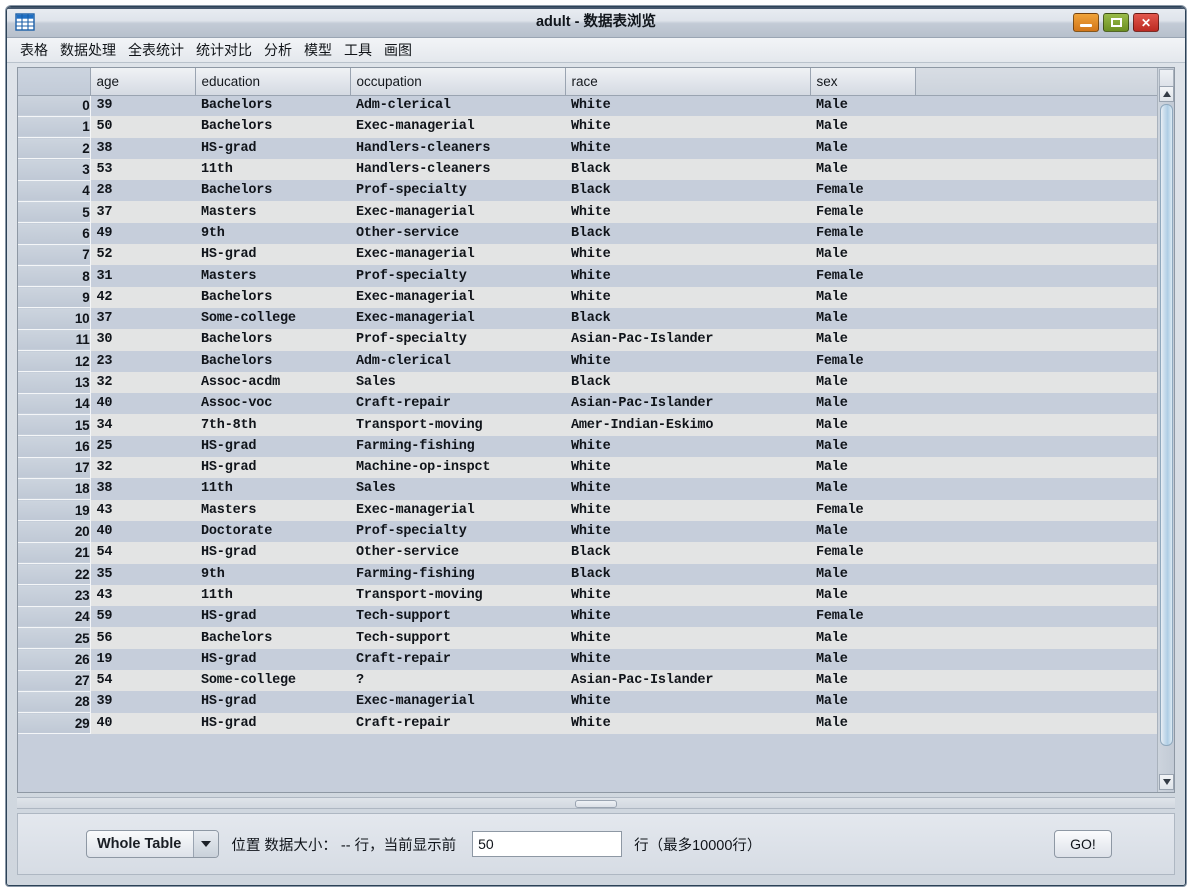  I want to click on minimize-button, so click(1086, 22).